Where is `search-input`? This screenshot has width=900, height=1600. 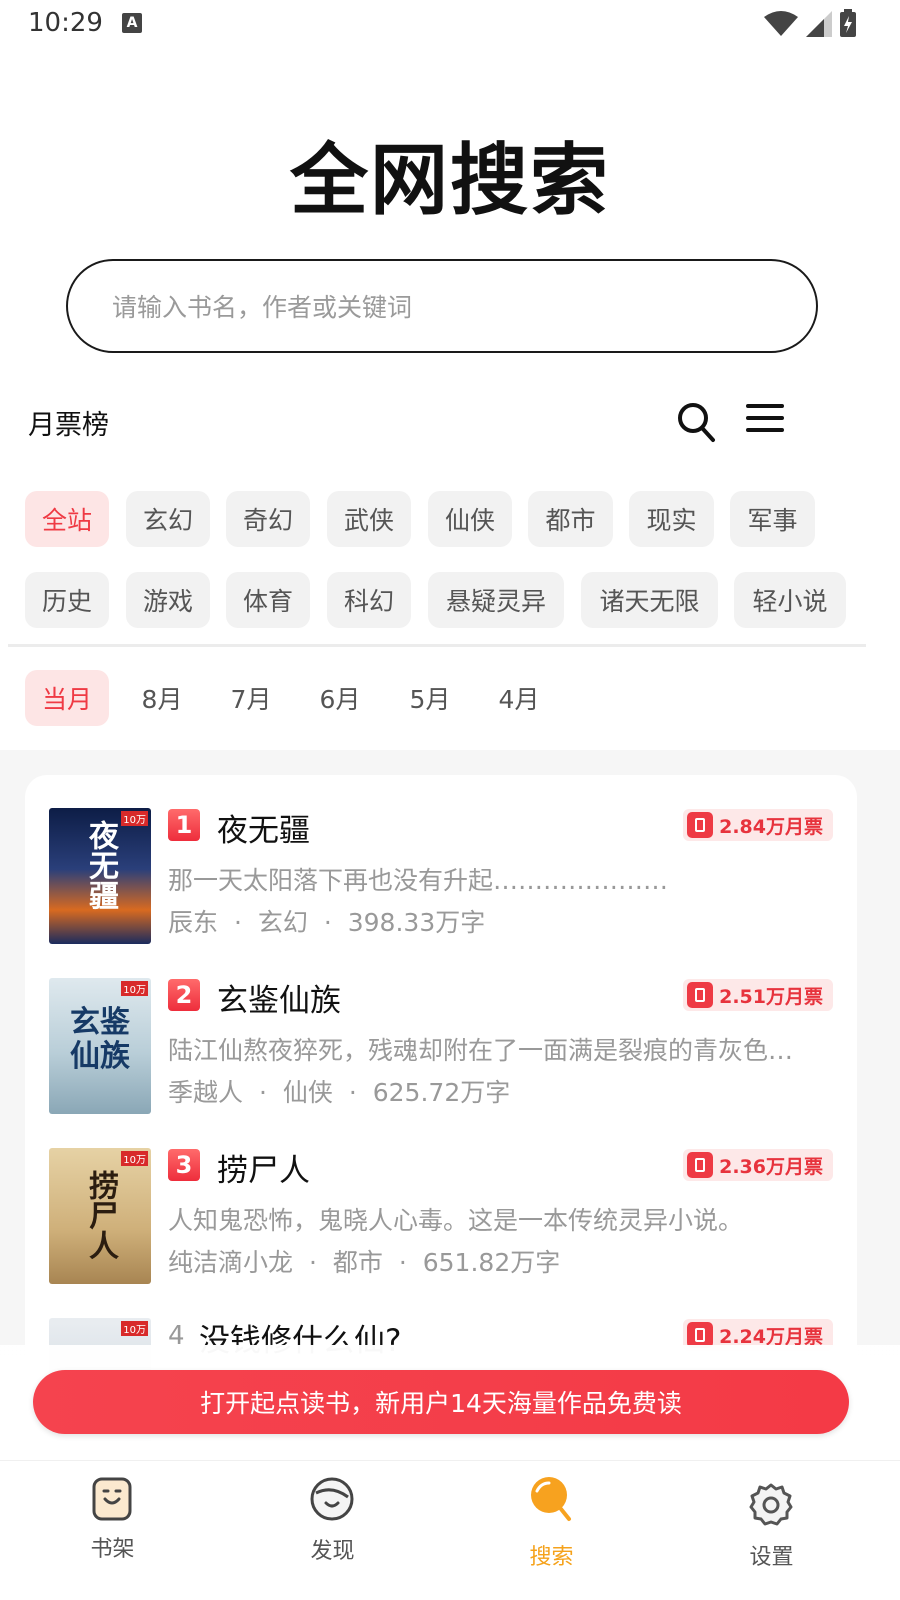 search-input is located at coordinates (437, 307).